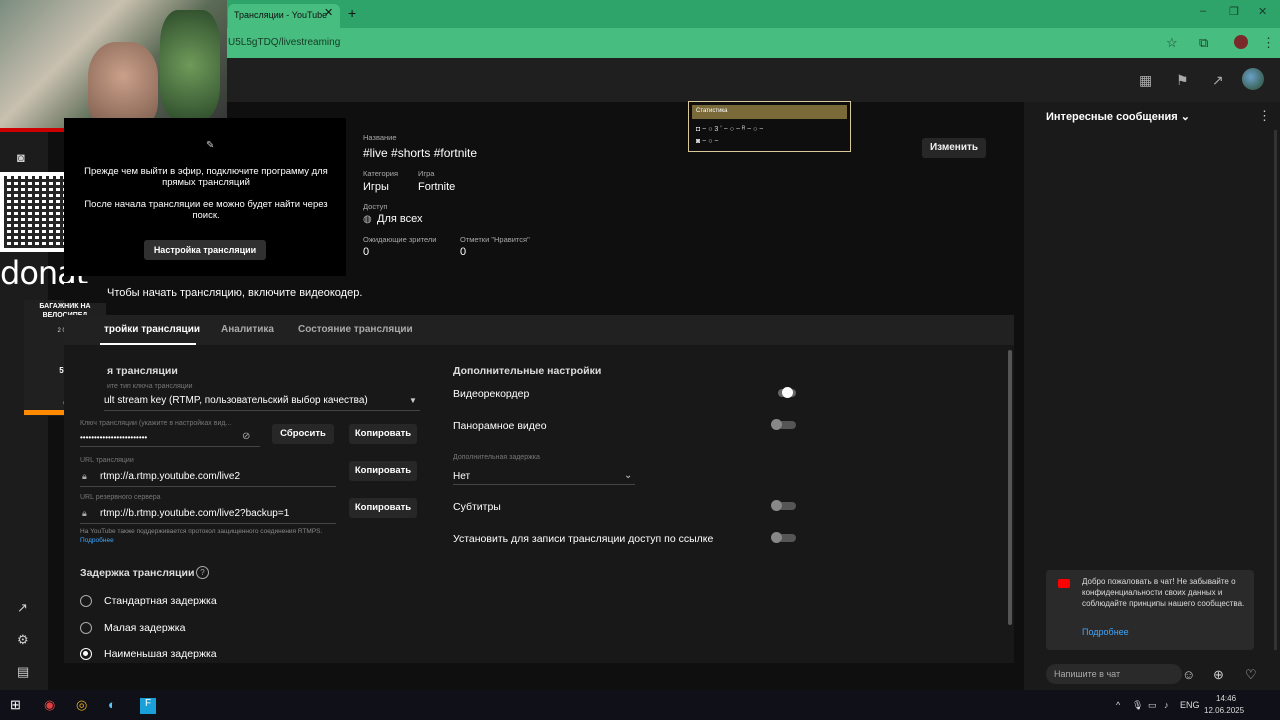 The width and height of the screenshot is (1280, 720). Describe the element at coordinates (769, 112) in the screenshot. I see `stats-overlay-header: Статистика` at that location.